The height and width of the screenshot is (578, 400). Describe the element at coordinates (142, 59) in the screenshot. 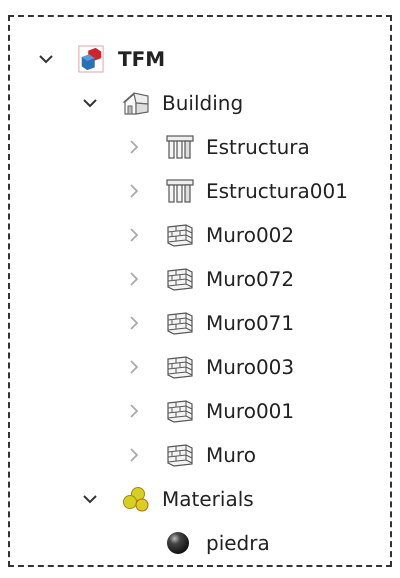

I see `tree-item: TFM` at that location.